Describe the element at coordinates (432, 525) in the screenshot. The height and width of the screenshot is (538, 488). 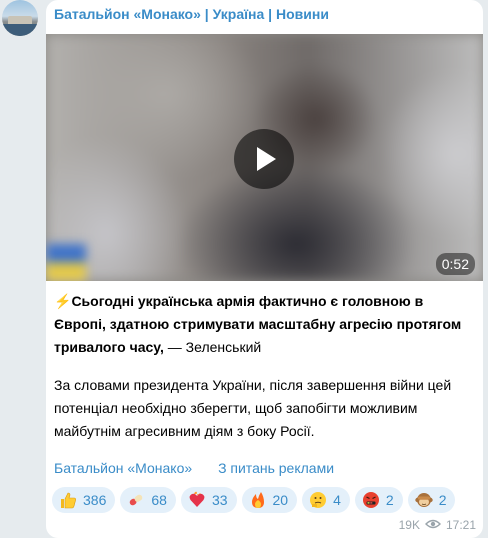
I see `eye-icon` at that location.